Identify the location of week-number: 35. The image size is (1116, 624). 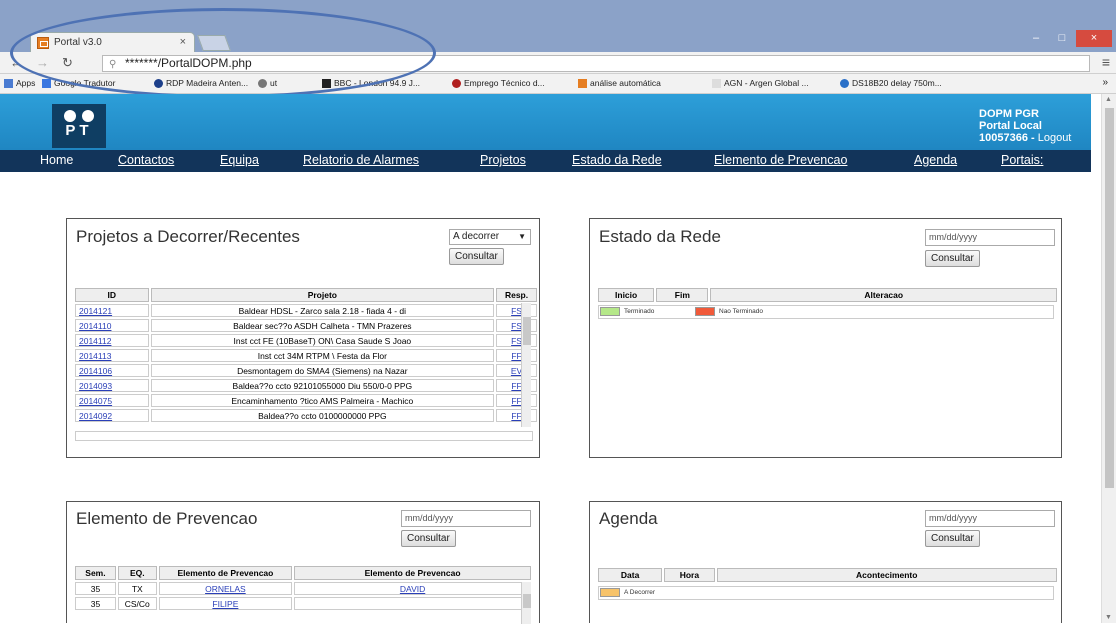
(95, 603).